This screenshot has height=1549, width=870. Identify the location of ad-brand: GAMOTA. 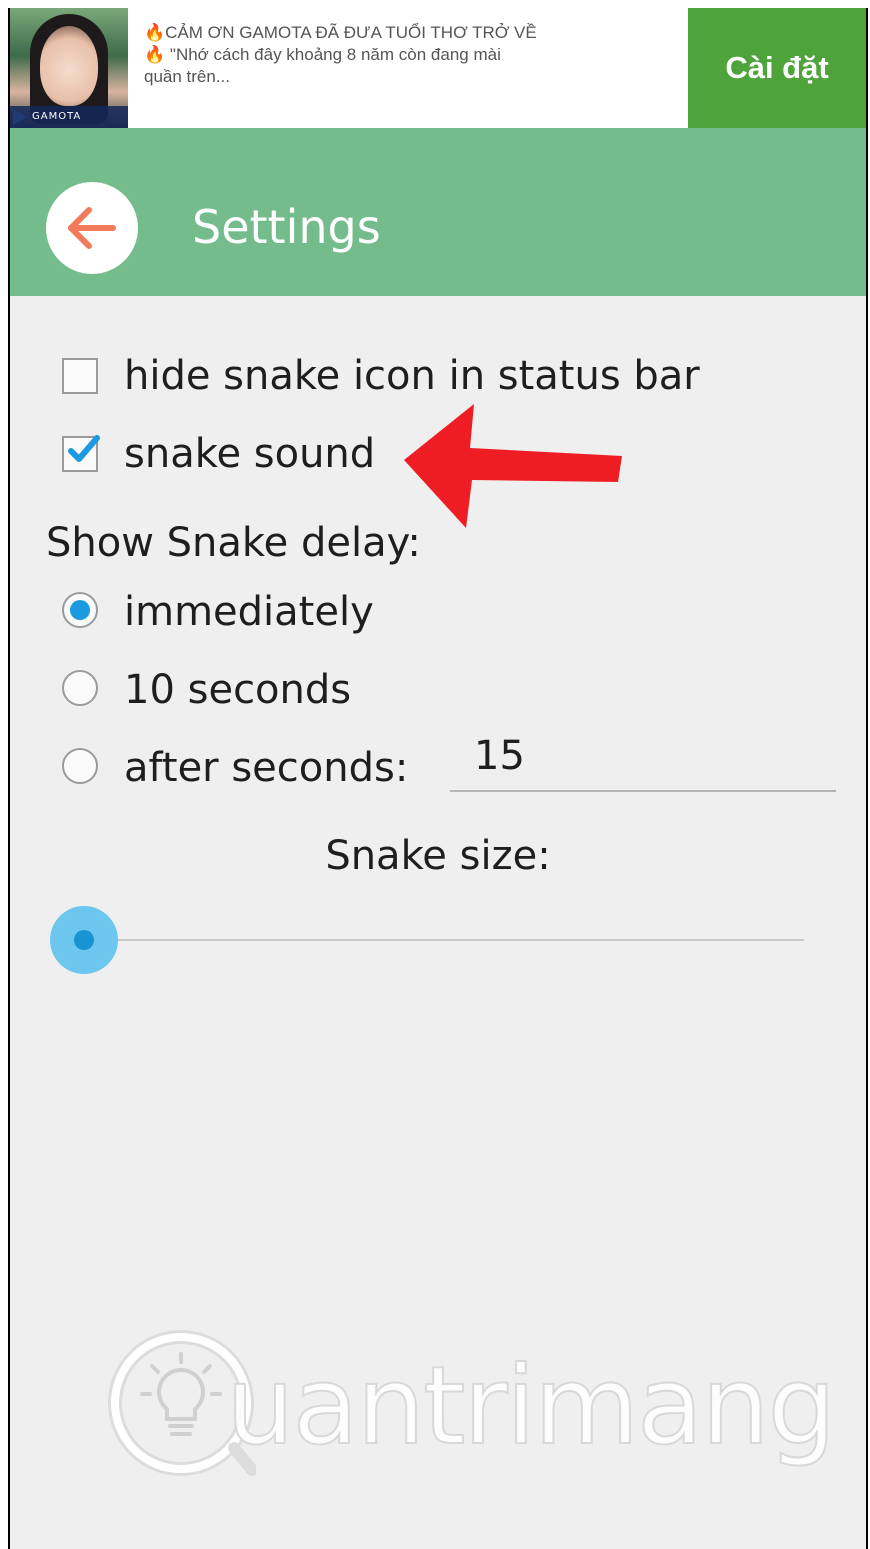
(69, 117).